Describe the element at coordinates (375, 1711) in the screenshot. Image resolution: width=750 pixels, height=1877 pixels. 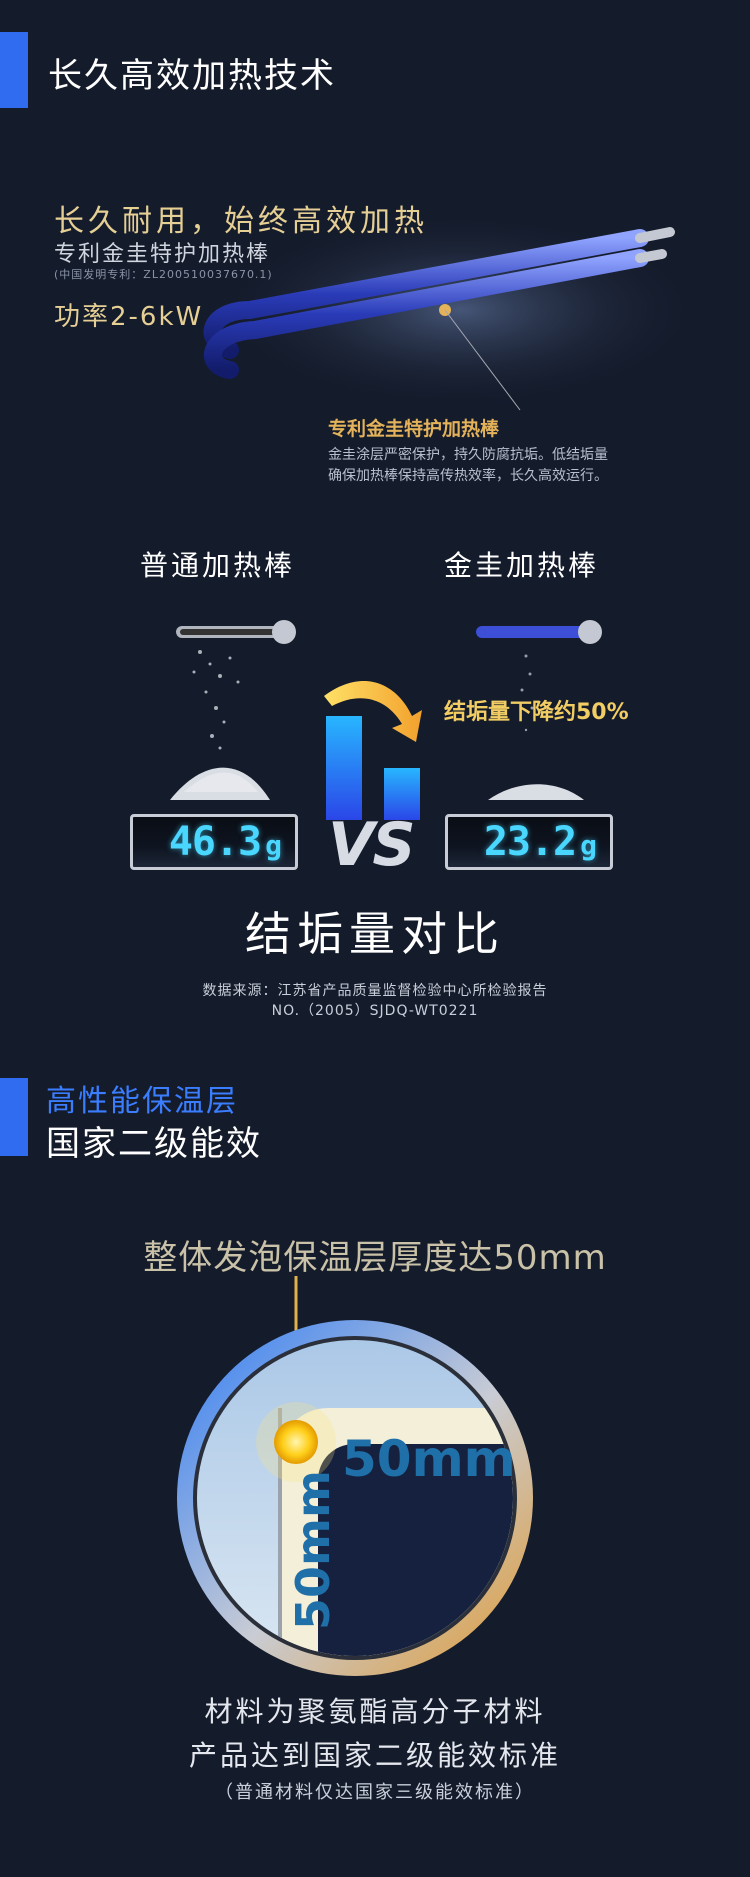
I see `material-line: 材料为聚氨酯高分子材料` at that location.